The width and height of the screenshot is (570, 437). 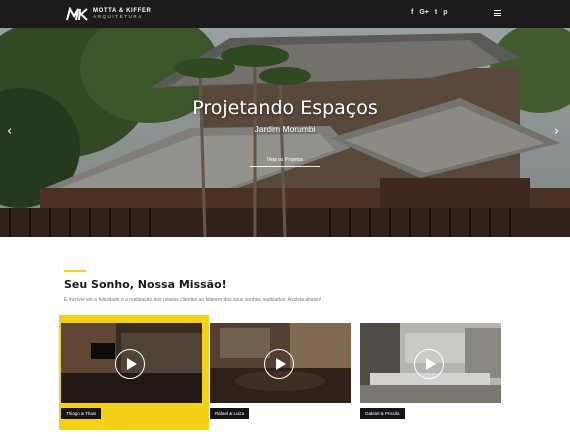 I want to click on hamburger-menu-icon, so click(x=497, y=13).